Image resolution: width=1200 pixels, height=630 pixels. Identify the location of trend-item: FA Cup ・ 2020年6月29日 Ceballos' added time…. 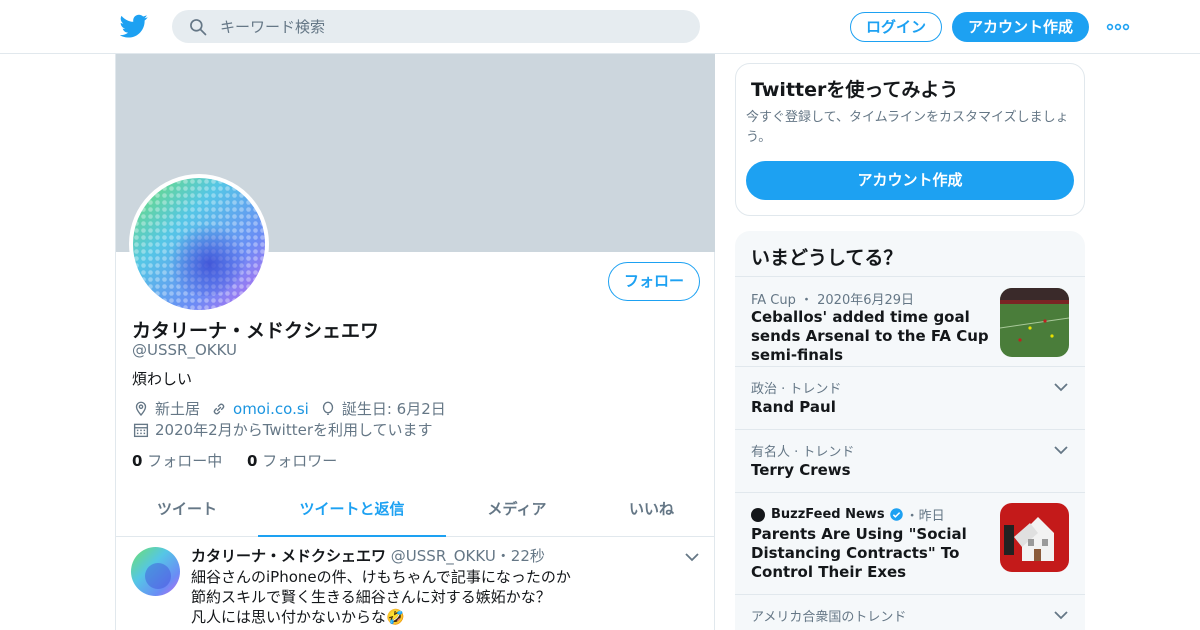
(910, 321).